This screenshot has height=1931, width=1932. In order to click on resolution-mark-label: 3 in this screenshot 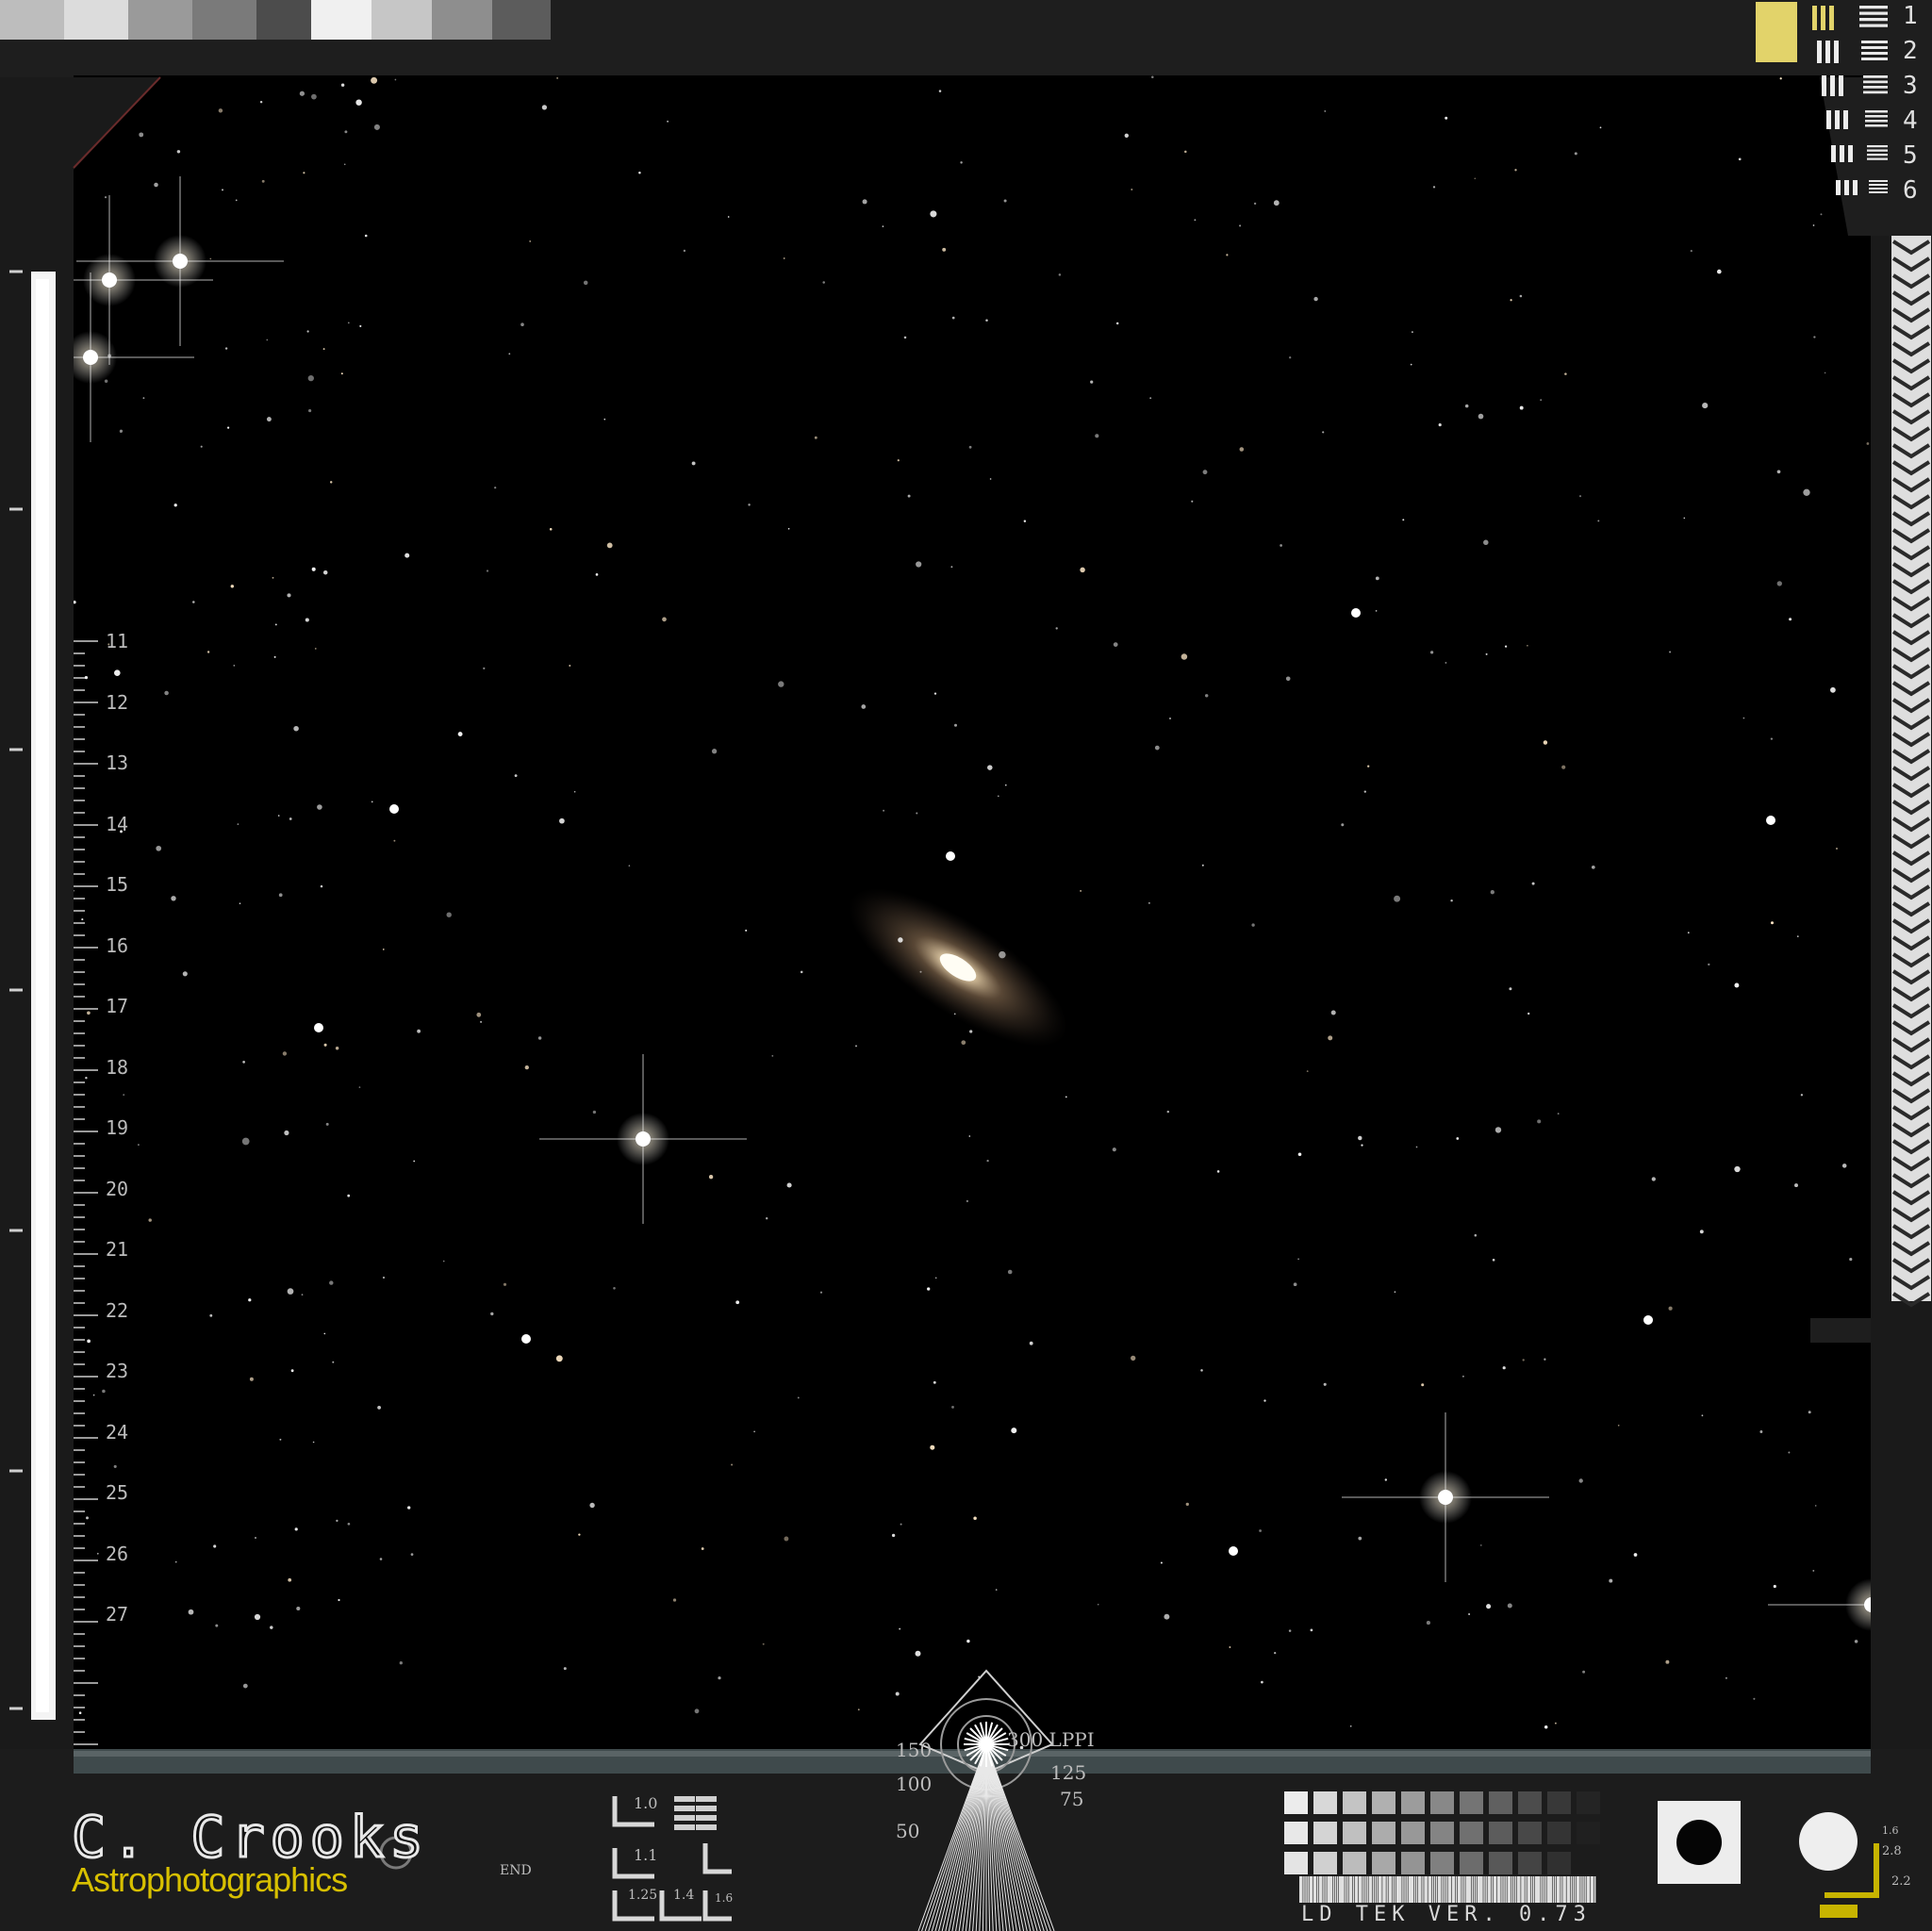, I will do `click(1910, 86)`.